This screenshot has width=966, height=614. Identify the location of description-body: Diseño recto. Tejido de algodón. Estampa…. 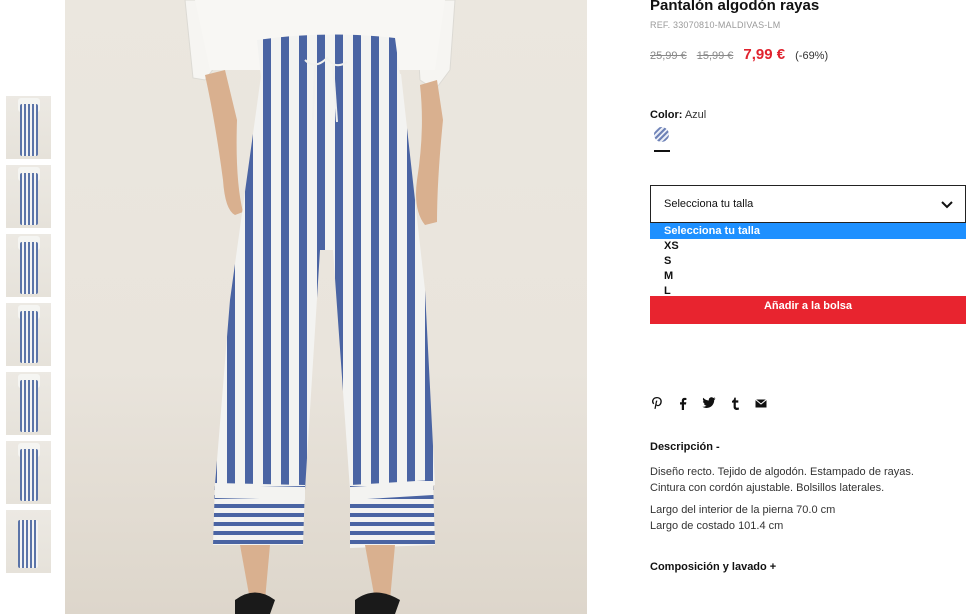
(800, 502).